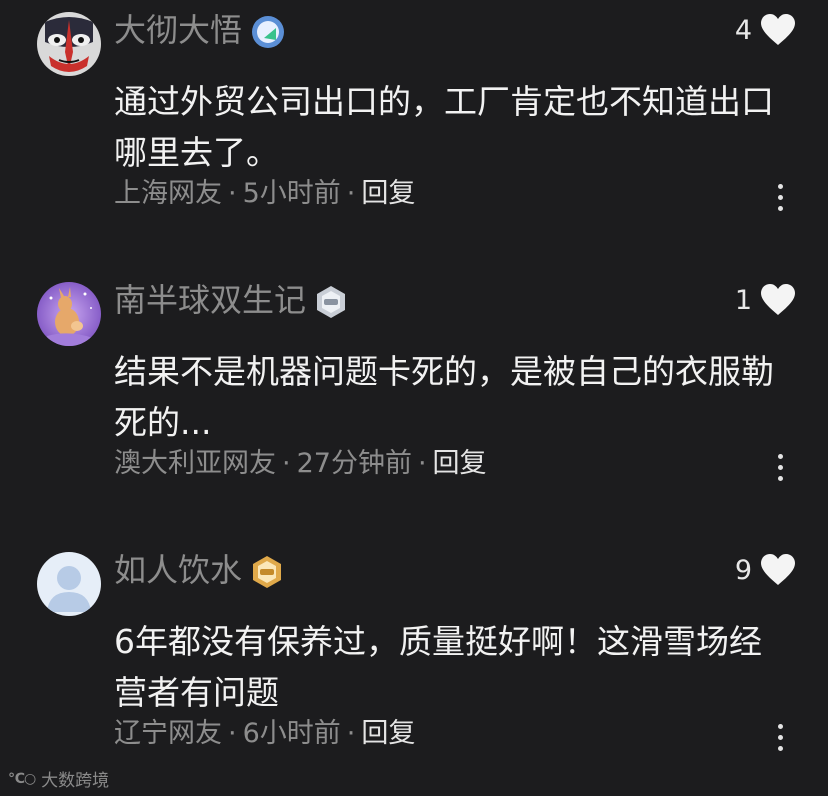 This screenshot has height=796, width=828. I want to click on timestamp: 6小时前, so click(291, 733).